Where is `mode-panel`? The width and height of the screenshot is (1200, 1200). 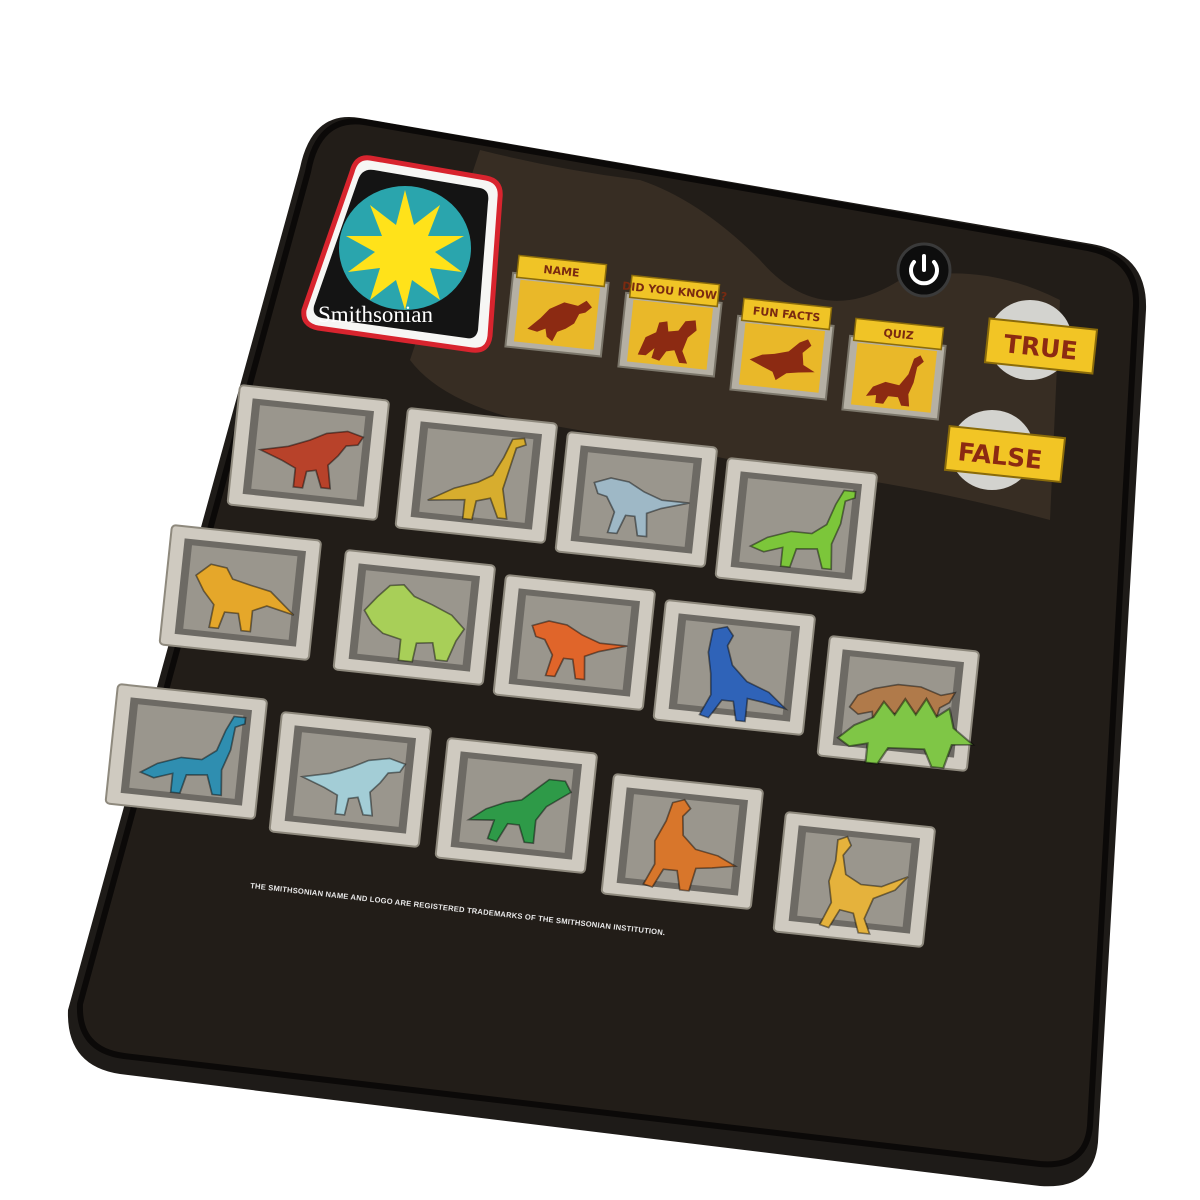
mode-panel is located at coordinates (894, 377).